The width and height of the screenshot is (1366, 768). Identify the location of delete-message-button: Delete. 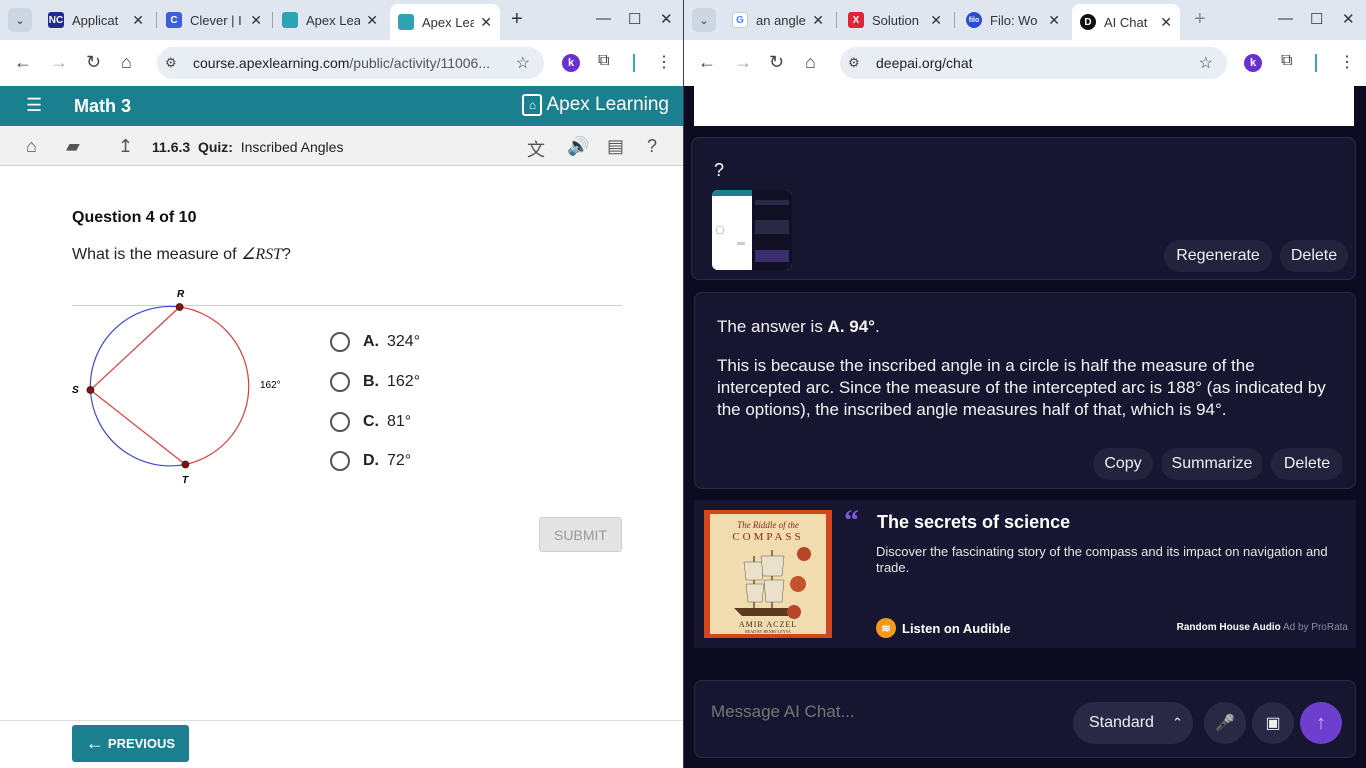
(1314, 256).